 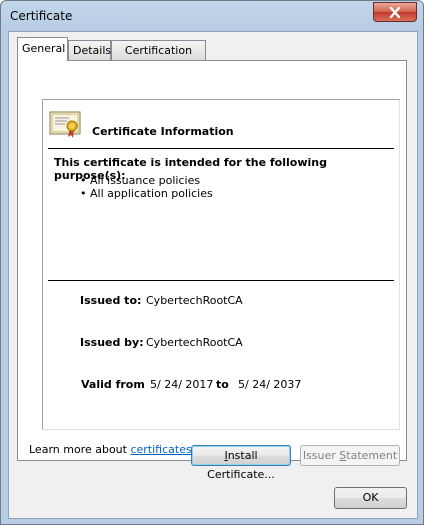 I want to click on purpose-item: All issuance policies, so click(x=145, y=180).